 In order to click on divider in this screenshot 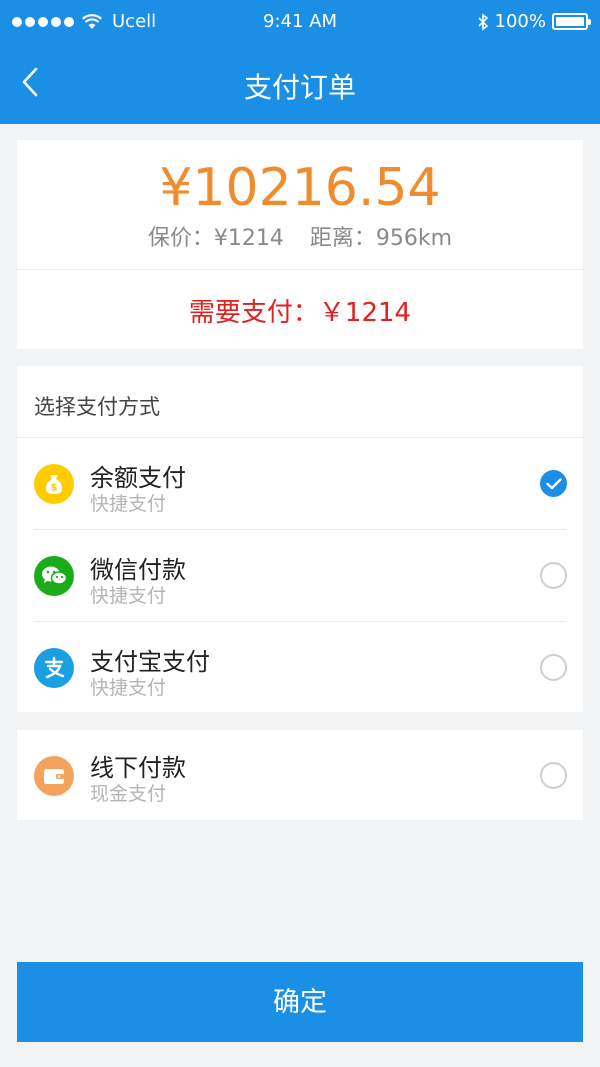, I will do `click(300, 269)`.